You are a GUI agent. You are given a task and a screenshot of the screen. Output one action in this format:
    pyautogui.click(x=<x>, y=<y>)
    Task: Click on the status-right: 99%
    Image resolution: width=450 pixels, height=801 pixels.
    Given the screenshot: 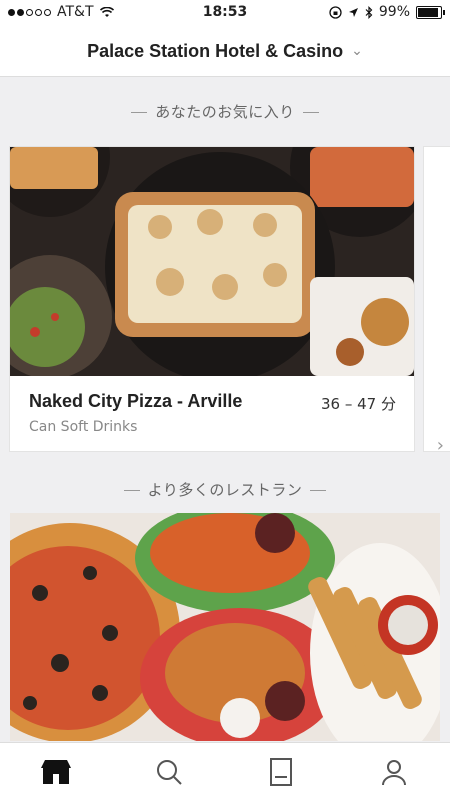 What is the action you would take?
    pyautogui.click(x=387, y=12)
    